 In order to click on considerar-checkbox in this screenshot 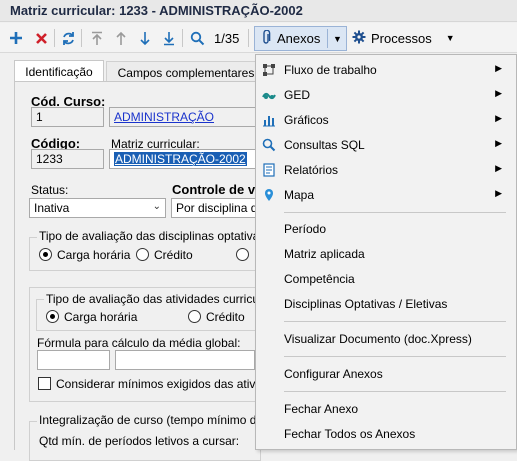, I will do `click(44, 383)`.